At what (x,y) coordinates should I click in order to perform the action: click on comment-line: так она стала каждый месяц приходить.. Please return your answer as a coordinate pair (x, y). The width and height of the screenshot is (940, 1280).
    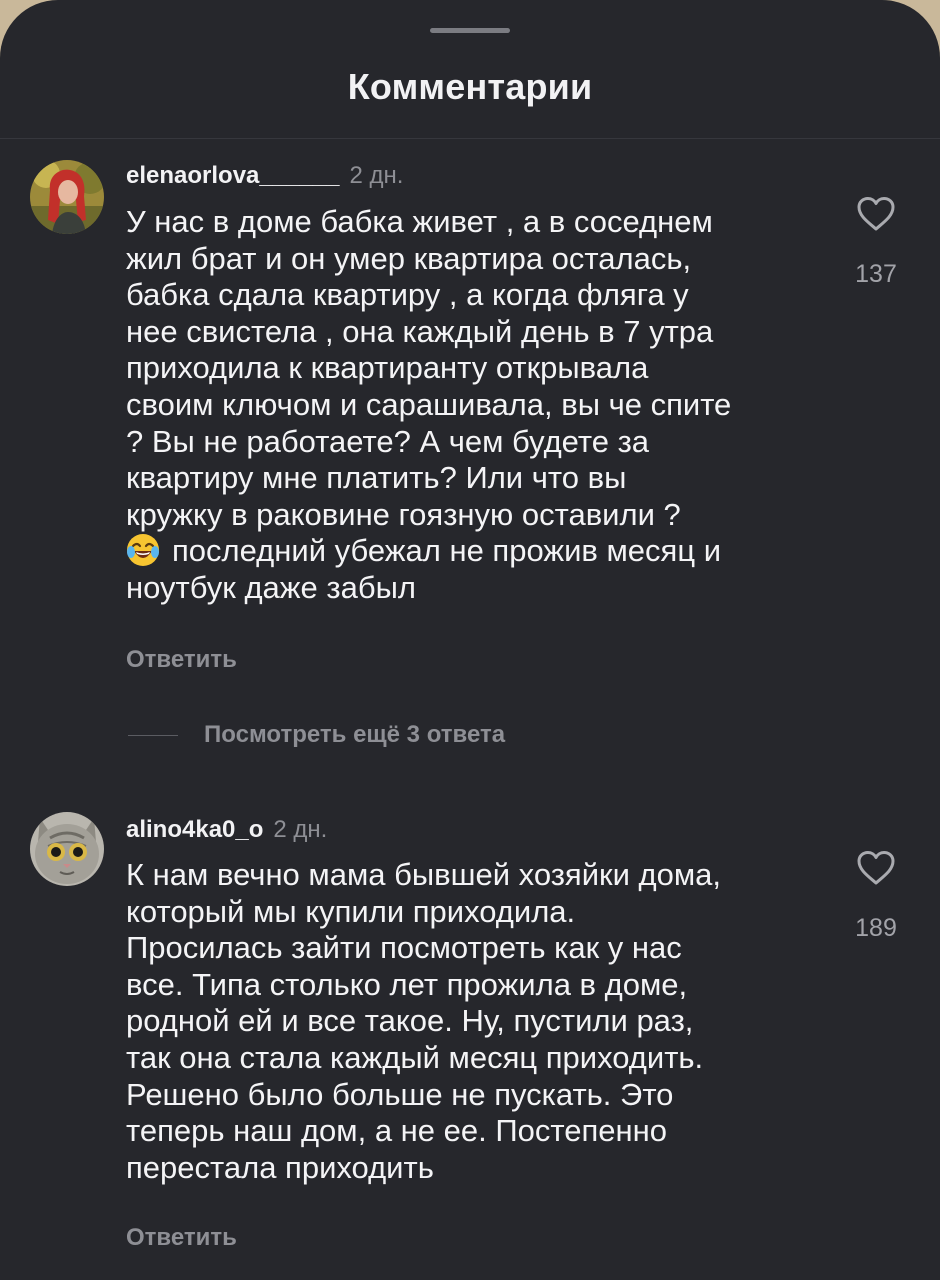
    Looking at the image, I should click on (415, 1057).